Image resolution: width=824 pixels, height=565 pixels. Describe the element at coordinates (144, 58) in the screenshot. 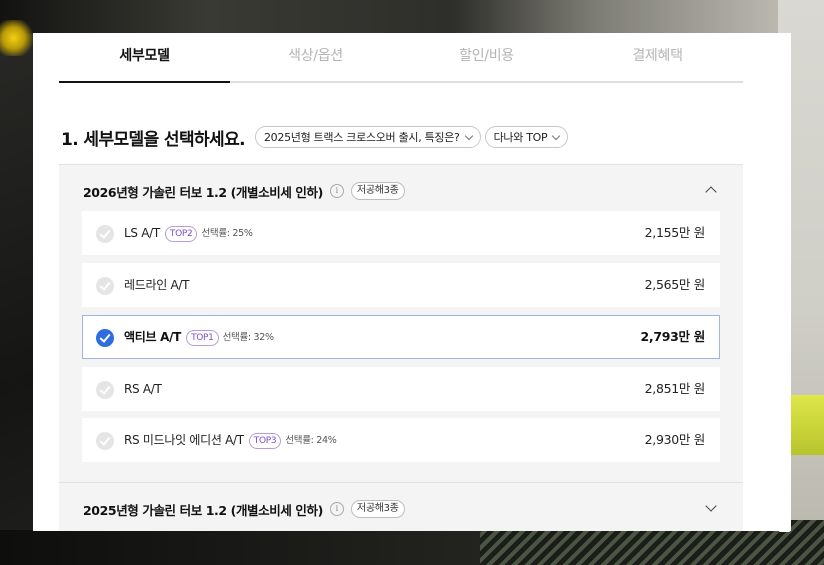

I see `tab-submodel: 세부모델` at that location.